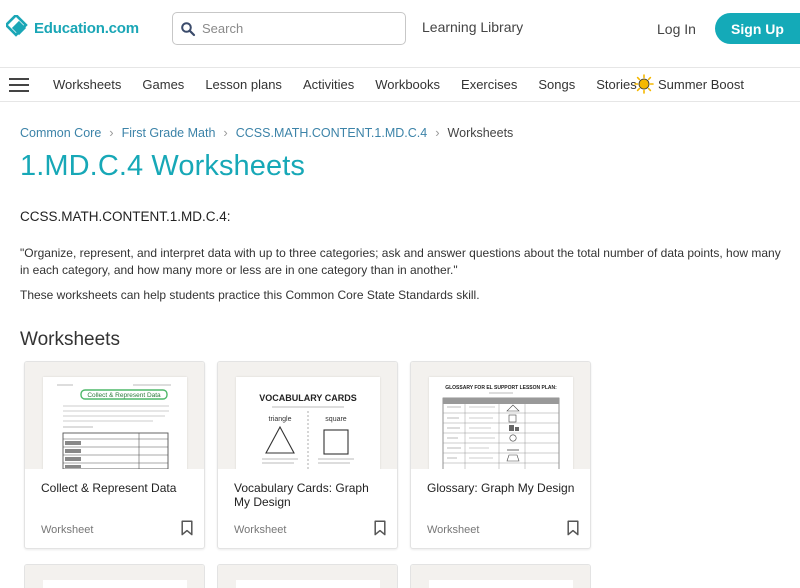 The width and height of the screenshot is (800, 588). Describe the element at coordinates (280, 419) in the screenshot. I see `thumb-word-triangle: triangle` at that location.